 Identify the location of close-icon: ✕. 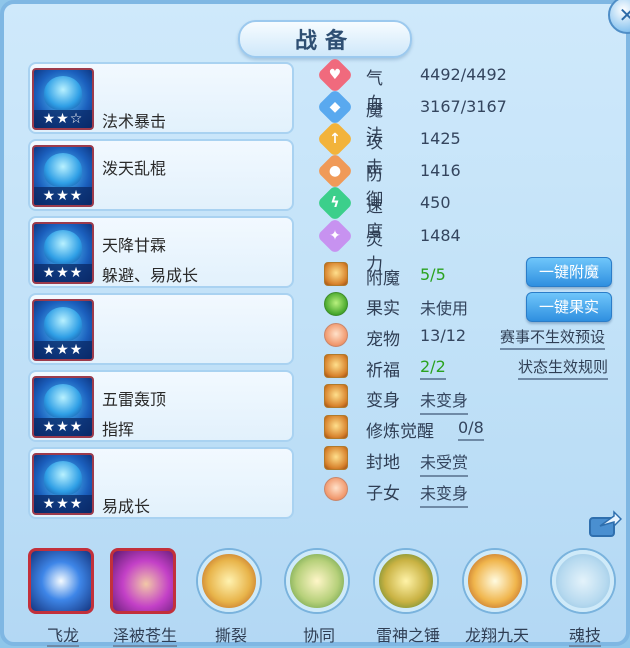
(619, 17).